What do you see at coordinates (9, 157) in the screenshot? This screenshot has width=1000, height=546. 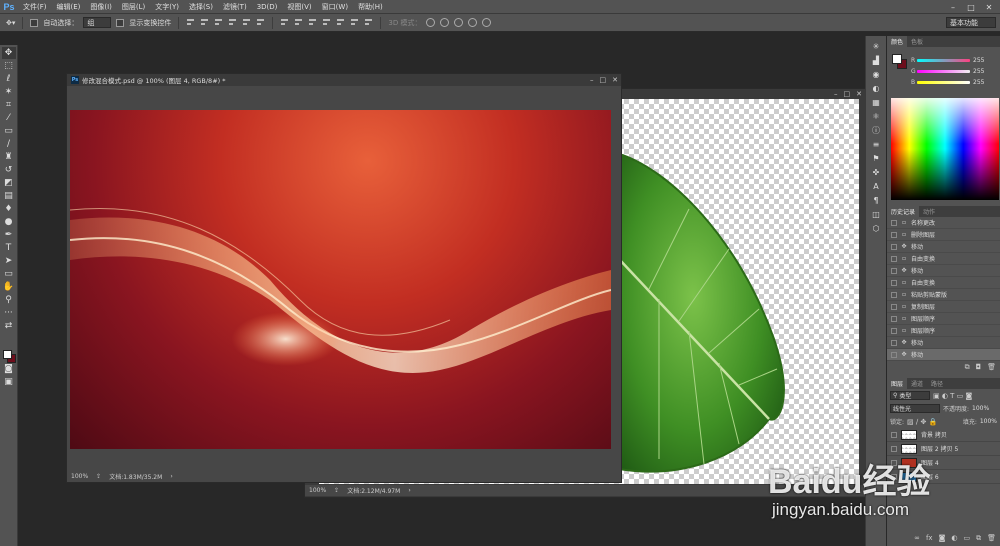 I see `clone-stamp-tool-icon: ♜` at bounding box center [9, 157].